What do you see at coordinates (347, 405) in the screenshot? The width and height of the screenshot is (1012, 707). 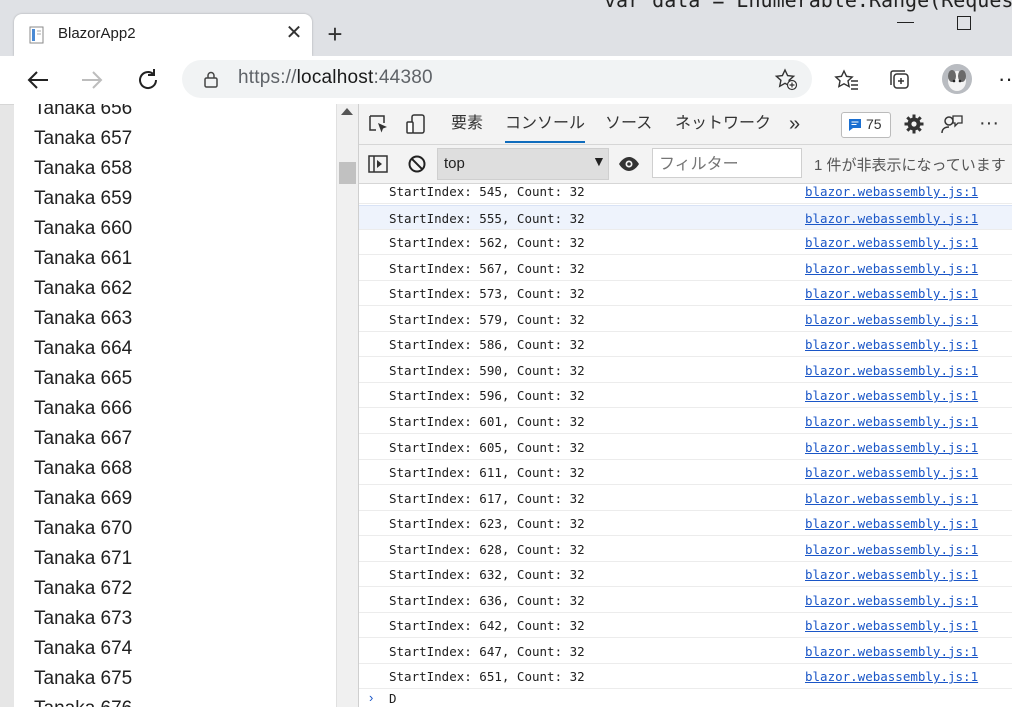 I see `page-scrollbar` at bounding box center [347, 405].